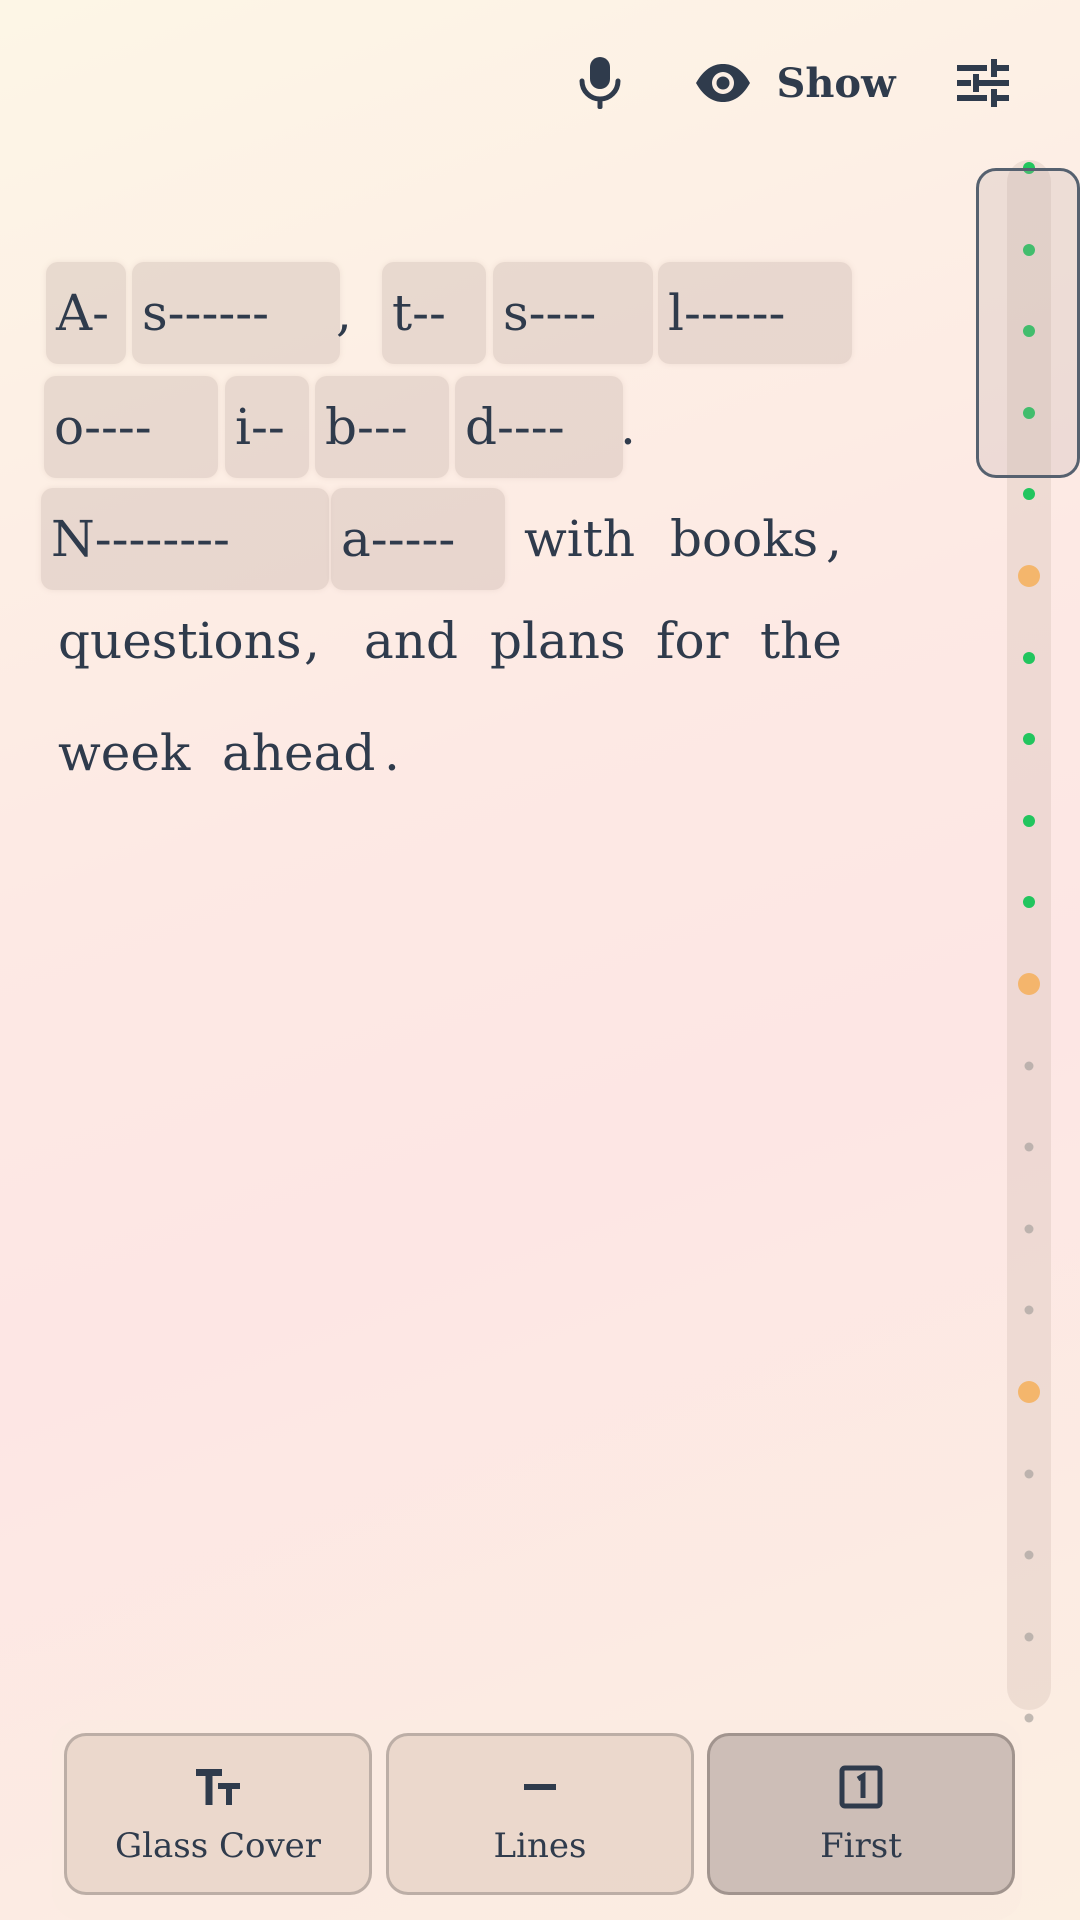 The width and height of the screenshot is (1080, 1920). I want to click on word-token: o----, so click(131, 427).